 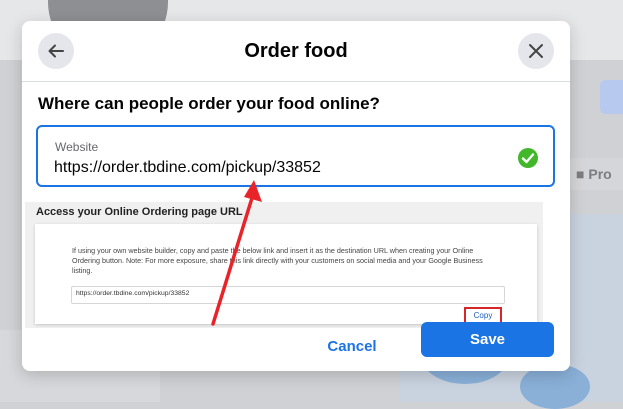 I want to click on website-label: Website, so click(x=77, y=147).